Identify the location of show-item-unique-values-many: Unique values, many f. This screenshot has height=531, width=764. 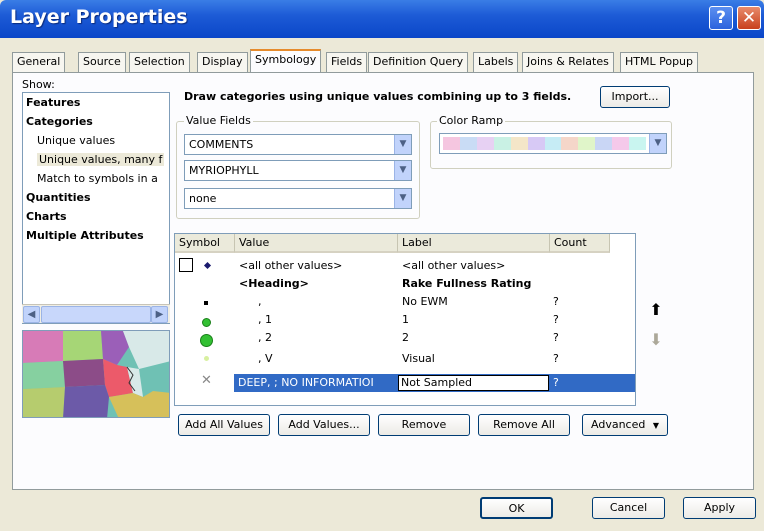
(101, 159).